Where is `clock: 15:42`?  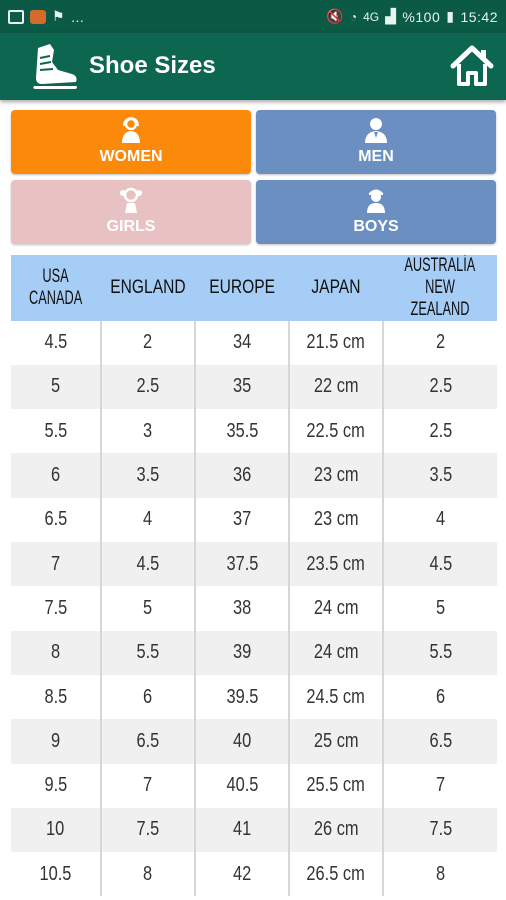
clock: 15:42 is located at coordinates (479, 16).